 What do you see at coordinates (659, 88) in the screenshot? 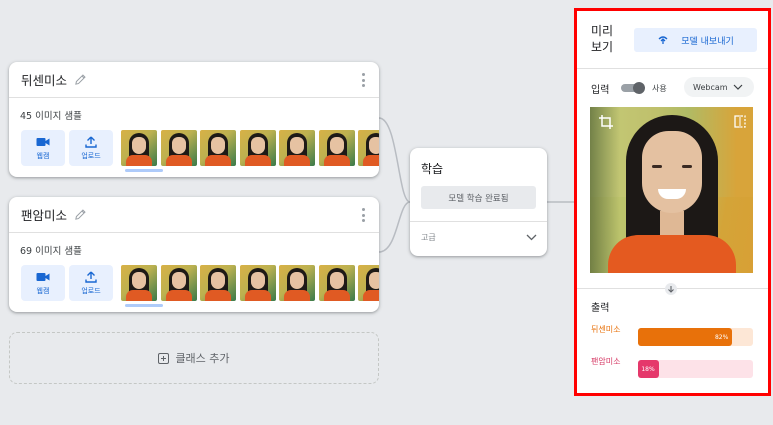
I see `toggle-label: 사용` at bounding box center [659, 88].